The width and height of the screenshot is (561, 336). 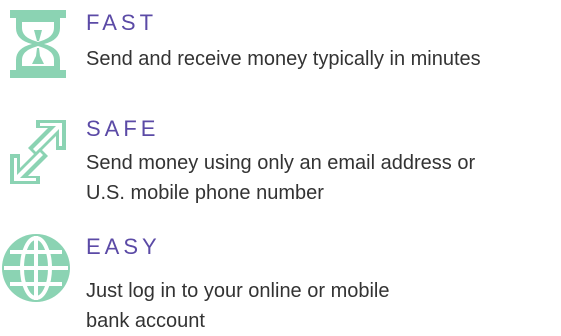 What do you see at coordinates (38, 152) in the screenshot?
I see `arrows-exchange-icon` at bounding box center [38, 152].